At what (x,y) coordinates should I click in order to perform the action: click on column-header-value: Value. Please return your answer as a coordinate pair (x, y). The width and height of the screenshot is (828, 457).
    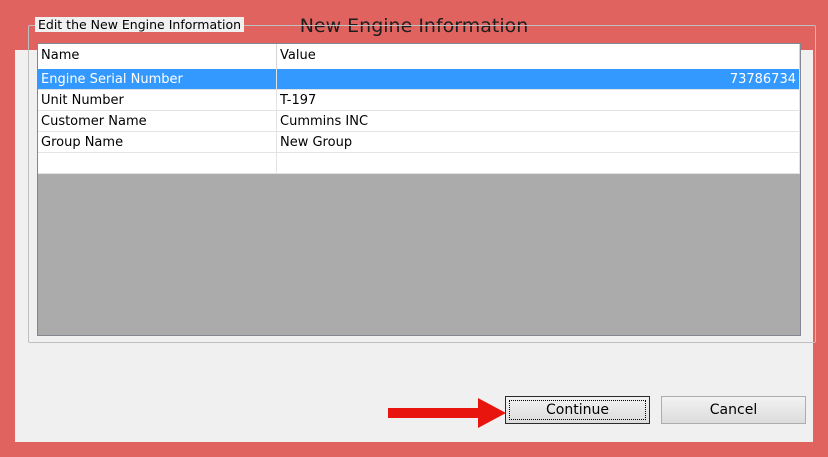
    Looking at the image, I should click on (538, 56).